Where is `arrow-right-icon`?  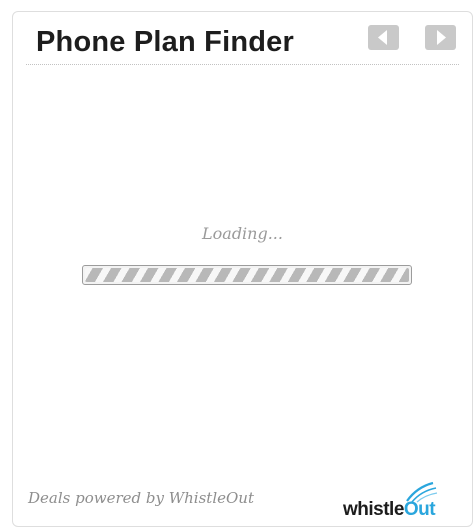
arrow-right-icon is located at coordinates (441, 37).